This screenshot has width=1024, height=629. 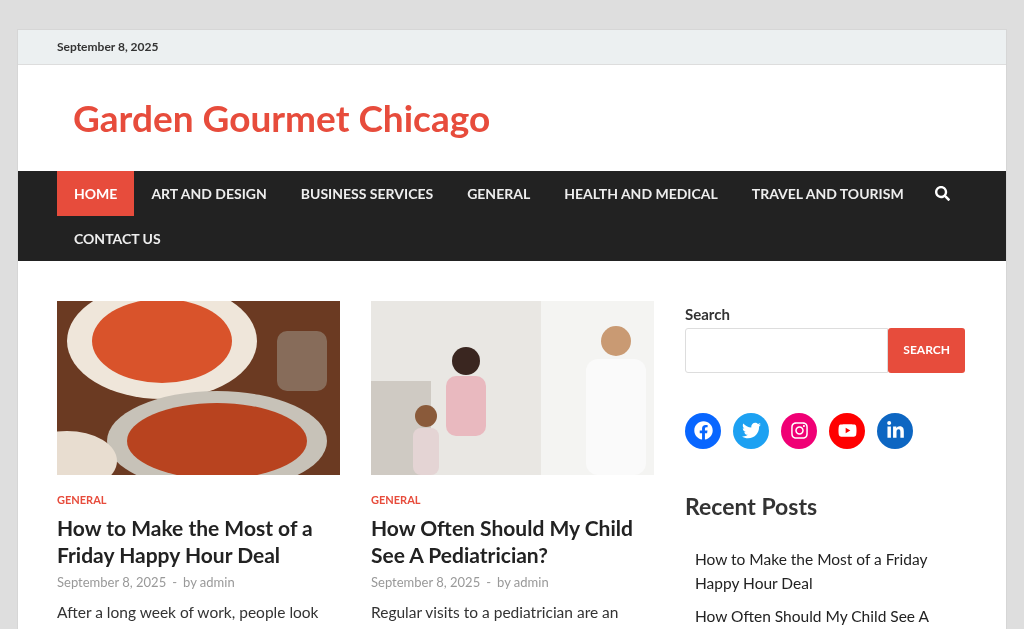 What do you see at coordinates (827, 193) in the screenshot?
I see `nav-link: TRAVEL AND TOURISM` at bounding box center [827, 193].